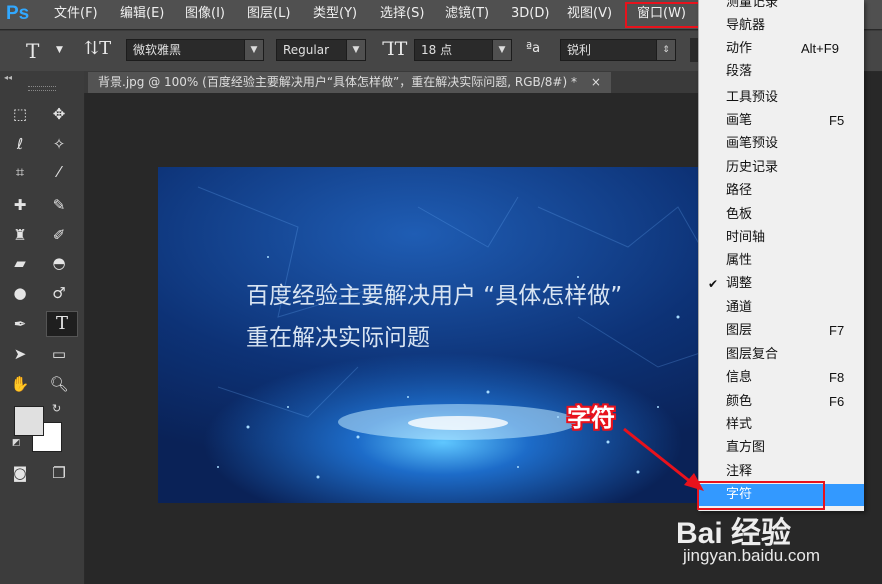  I want to click on paint-bucket-icon: ◓, so click(59, 263).